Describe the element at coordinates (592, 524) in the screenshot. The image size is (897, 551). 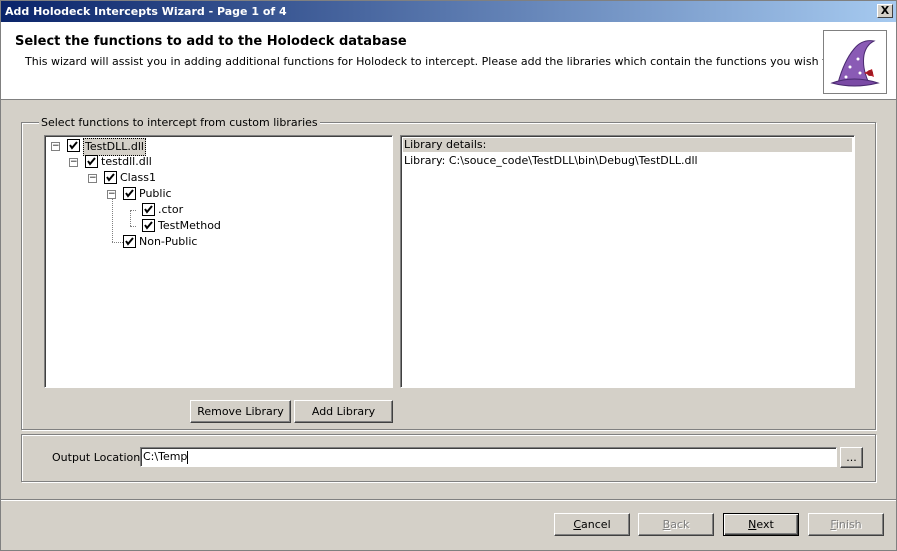
I see `cancel-button: Cancel` at that location.